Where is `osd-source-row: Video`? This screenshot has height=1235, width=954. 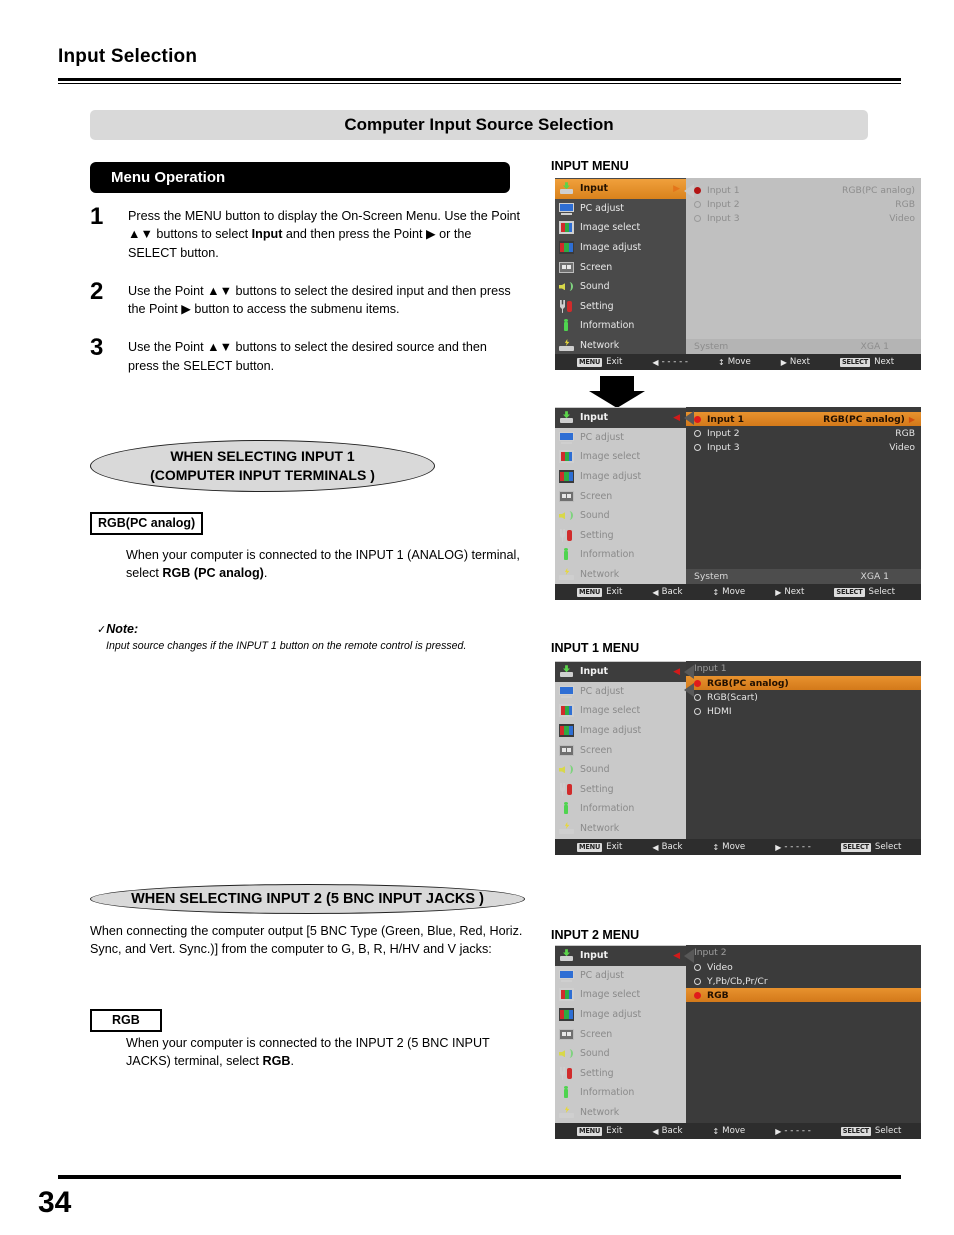
osd-source-row: Video is located at coordinates (803, 967).